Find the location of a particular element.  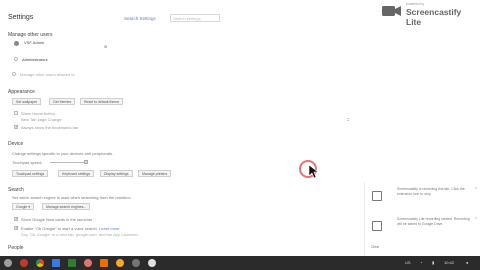

files-icon is located at coordinates (136, 263).